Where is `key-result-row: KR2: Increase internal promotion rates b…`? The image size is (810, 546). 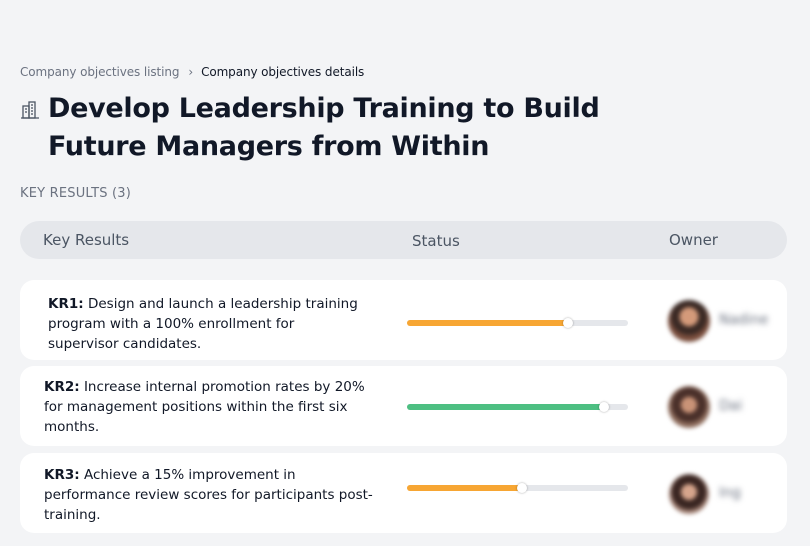 key-result-row: KR2: Increase internal promotion rates b… is located at coordinates (403, 406).